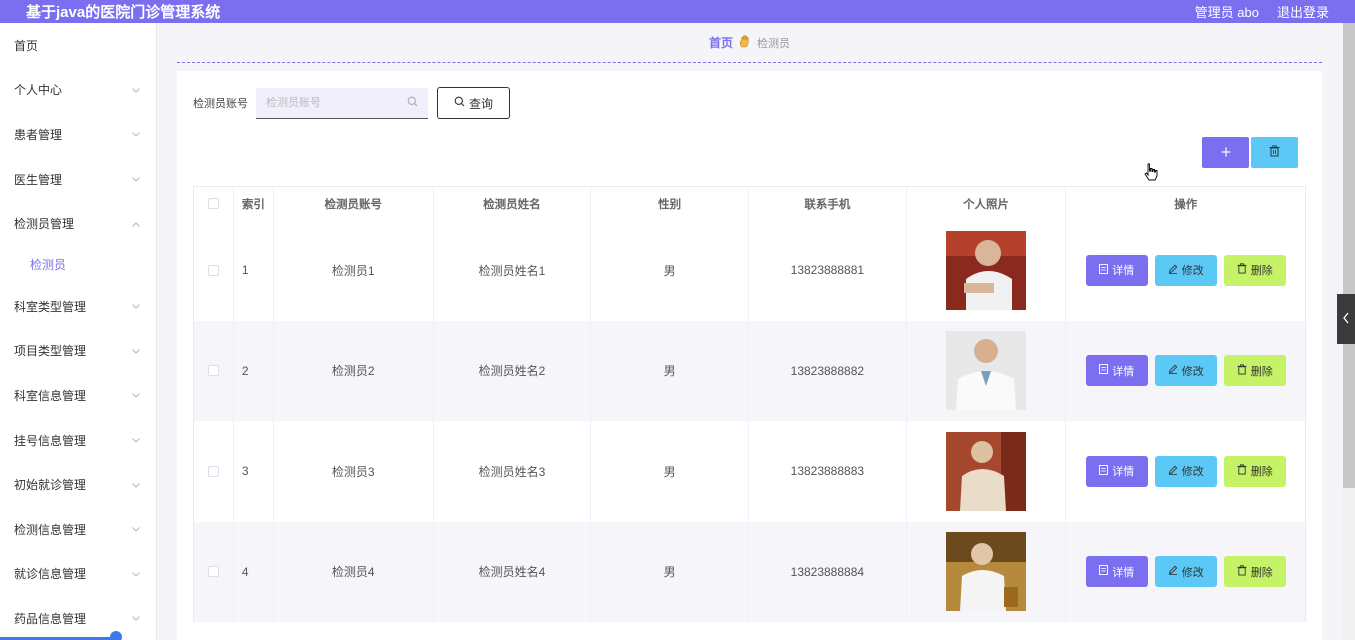 This screenshot has width=1355, height=640. I want to click on row-name: 检测员姓名1, so click(513, 270).